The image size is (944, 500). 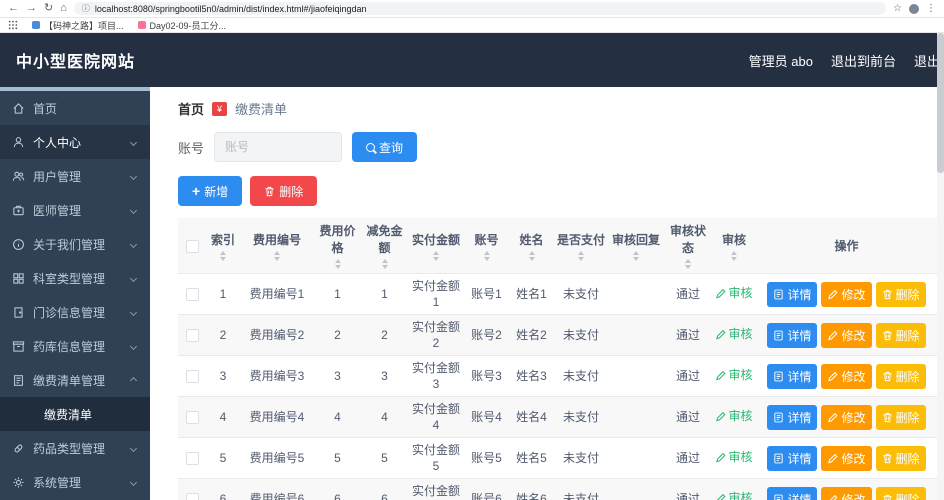 I want to click on bookmark-star-icon: ☆, so click(x=897, y=8).